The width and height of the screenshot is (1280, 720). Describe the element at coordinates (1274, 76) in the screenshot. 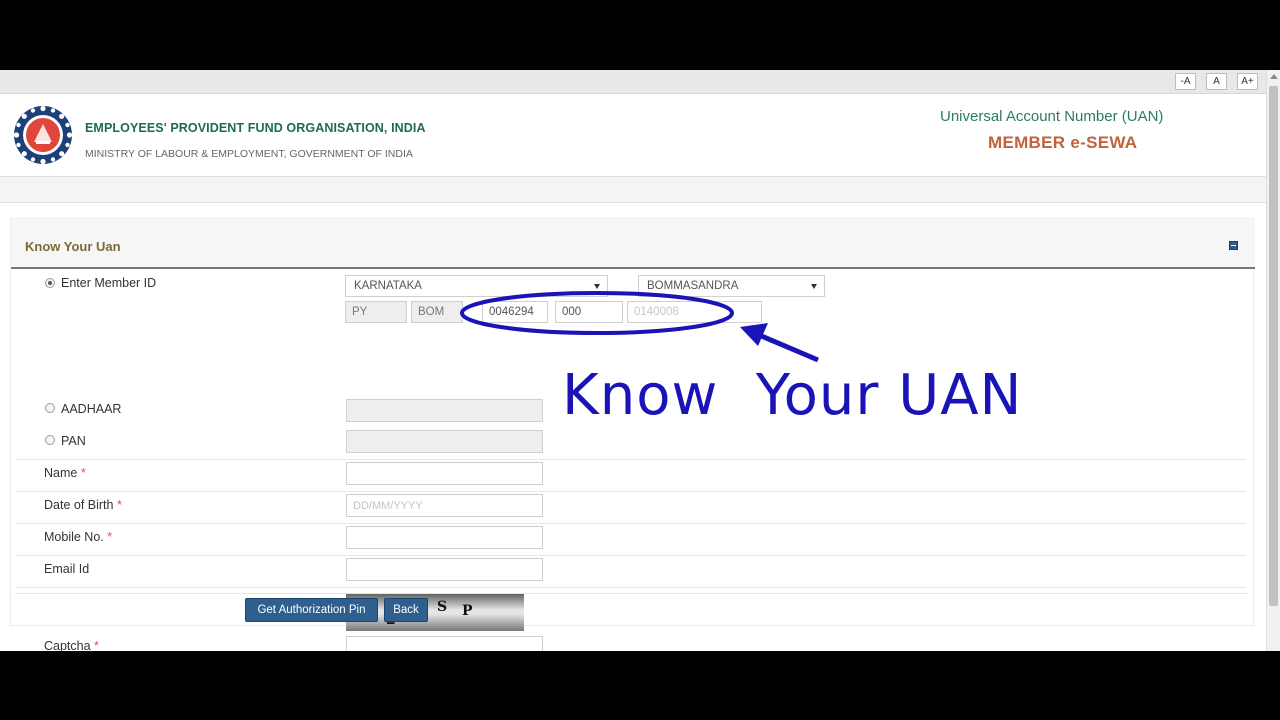

I see `scroll-up-icon` at that location.